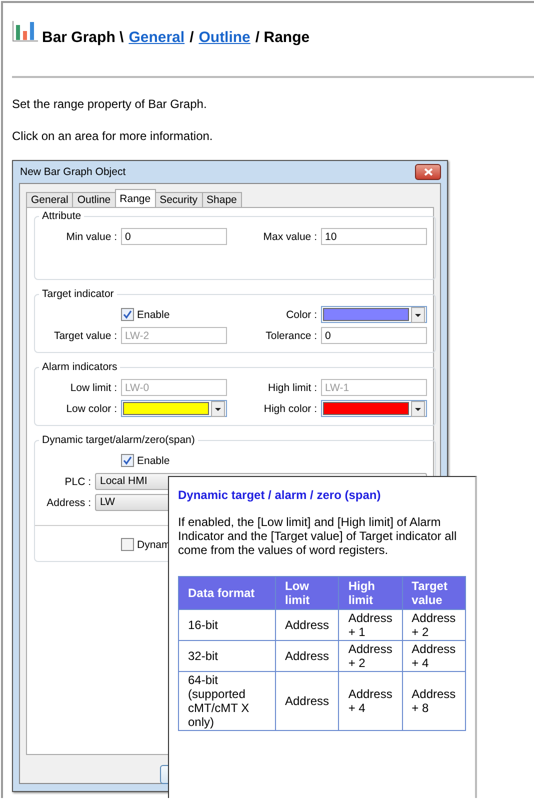 The height and width of the screenshot is (800, 534). Describe the element at coordinates (227, 701) in the screenshot. I see `table-cell: 64-bit (supported cMT/cMT X only)` at that location.